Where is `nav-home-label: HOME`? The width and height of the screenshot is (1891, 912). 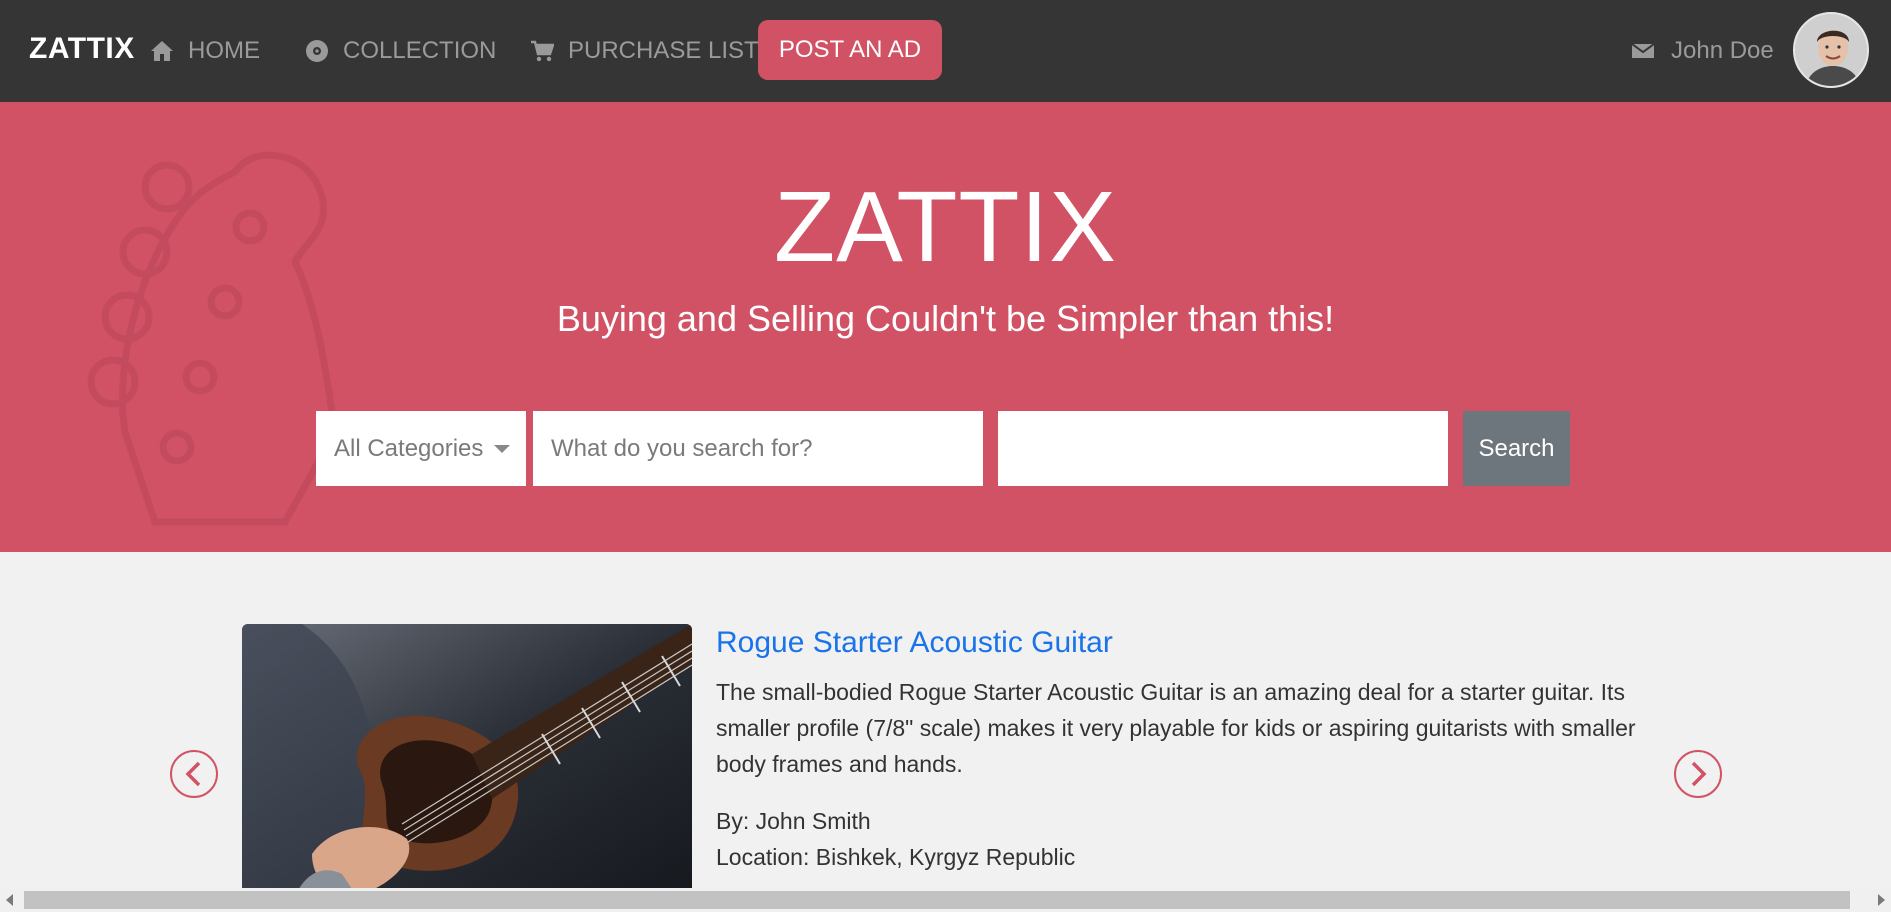 nav-home-label: HOME is located at coordinates (224, 50).